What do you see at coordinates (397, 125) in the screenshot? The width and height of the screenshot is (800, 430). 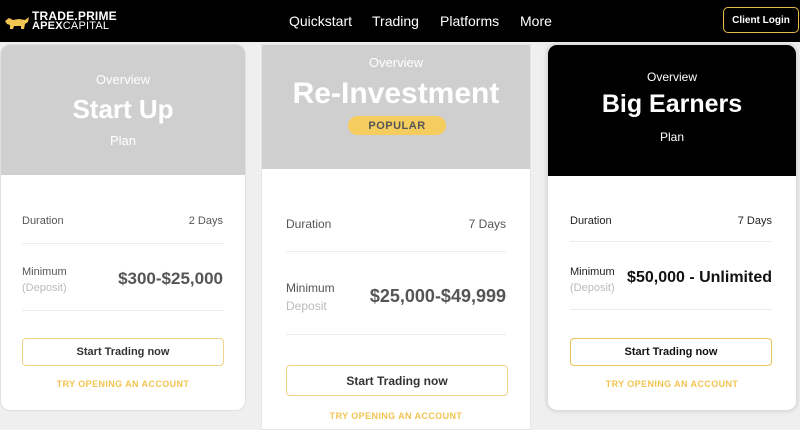 I see `popular-badge: POPULAR` at bounding box center [397, 125].